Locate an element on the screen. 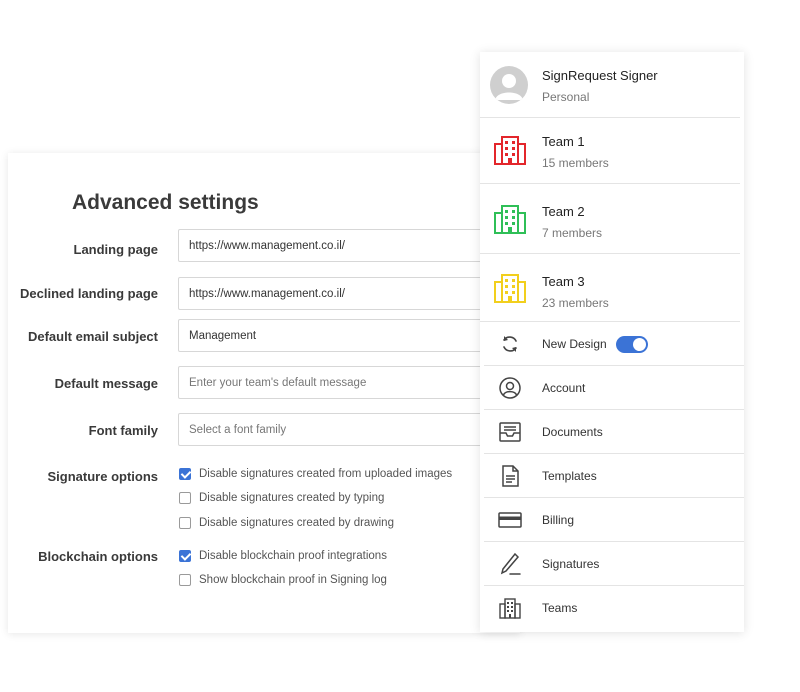 This screenshot has width=800, height=692. profile-item-team-2: Team 2 7 members is located at coordinates (610, 219).